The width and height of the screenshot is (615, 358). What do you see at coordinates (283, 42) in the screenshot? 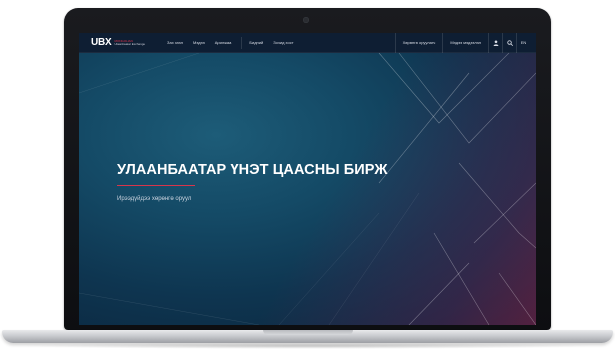
I see `nav-item-guests: Зочид хост` at bounding box center [283, 42].